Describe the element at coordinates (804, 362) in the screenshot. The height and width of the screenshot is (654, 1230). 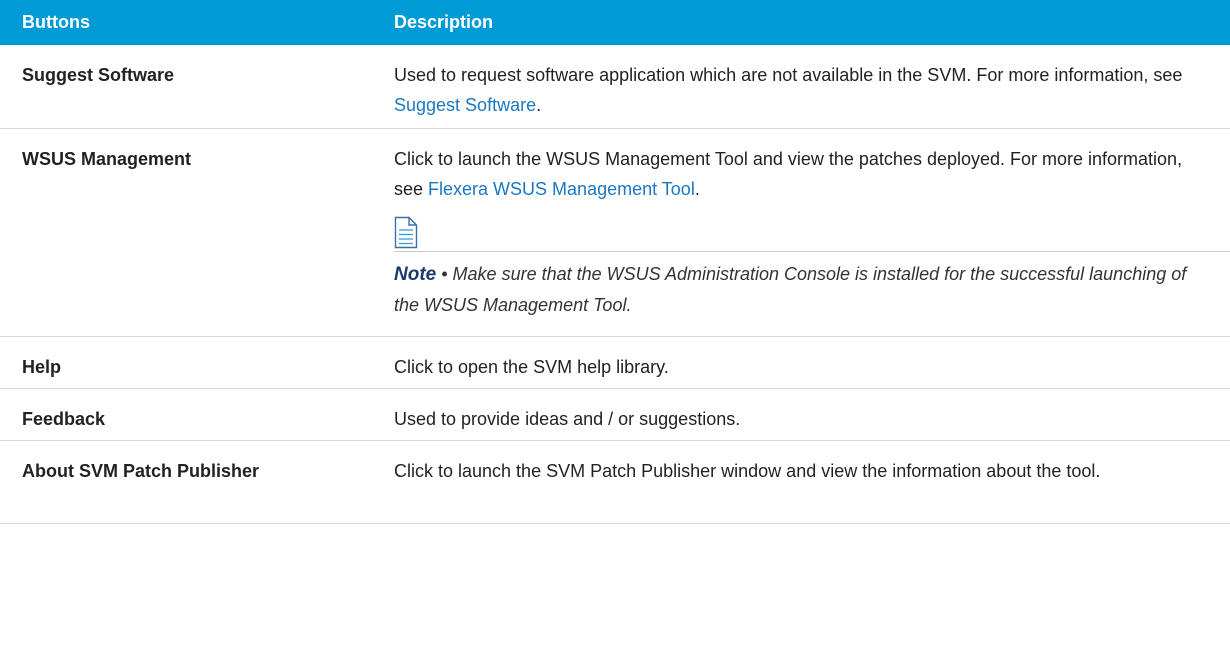
I see `description-cell: Click to open the SVM help library.` at that location.